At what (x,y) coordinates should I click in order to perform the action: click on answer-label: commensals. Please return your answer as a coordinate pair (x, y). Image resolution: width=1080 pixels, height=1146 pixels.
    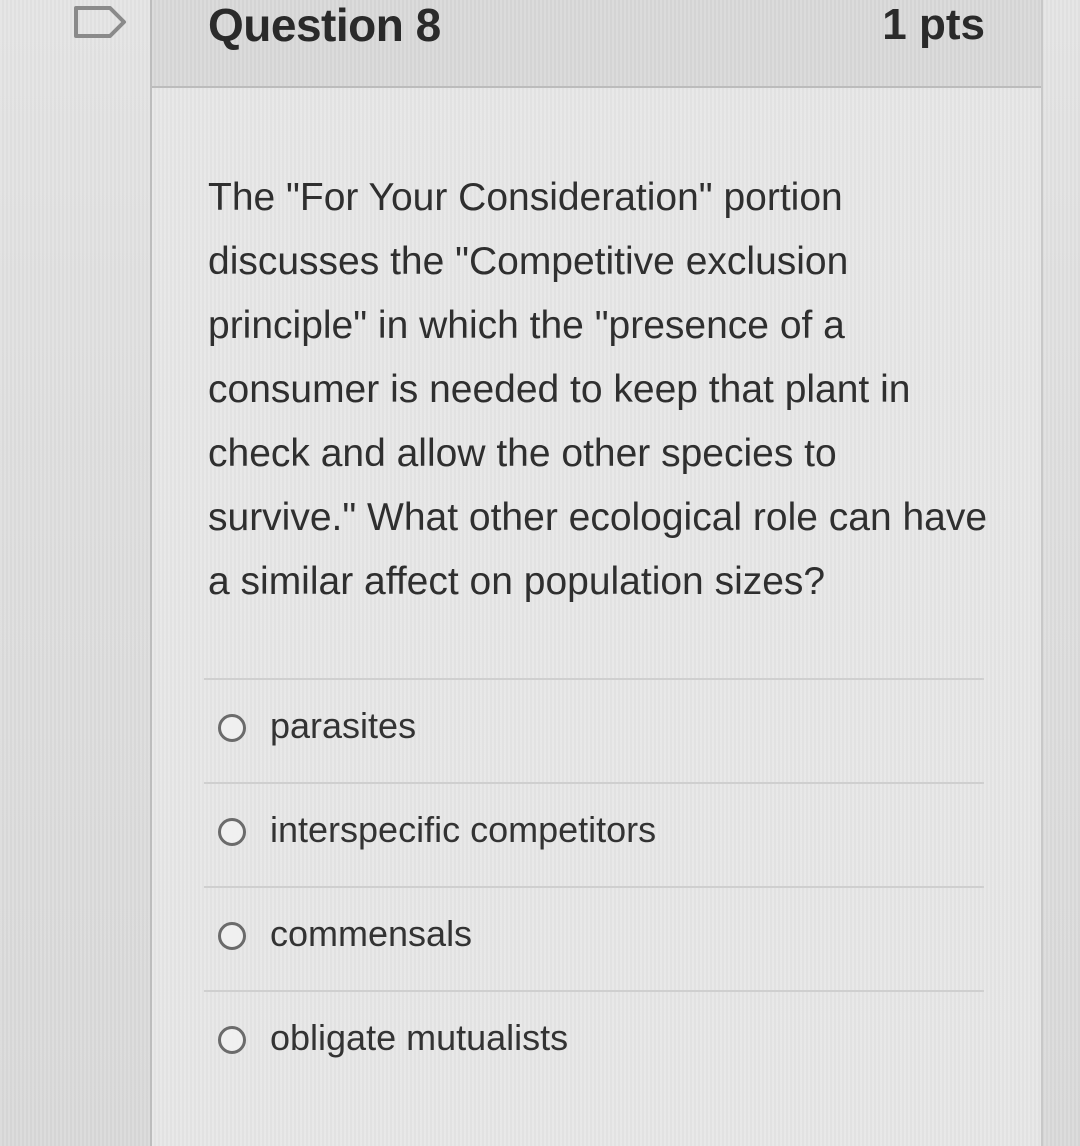
    Looking at the image, I should click on (371, 934).